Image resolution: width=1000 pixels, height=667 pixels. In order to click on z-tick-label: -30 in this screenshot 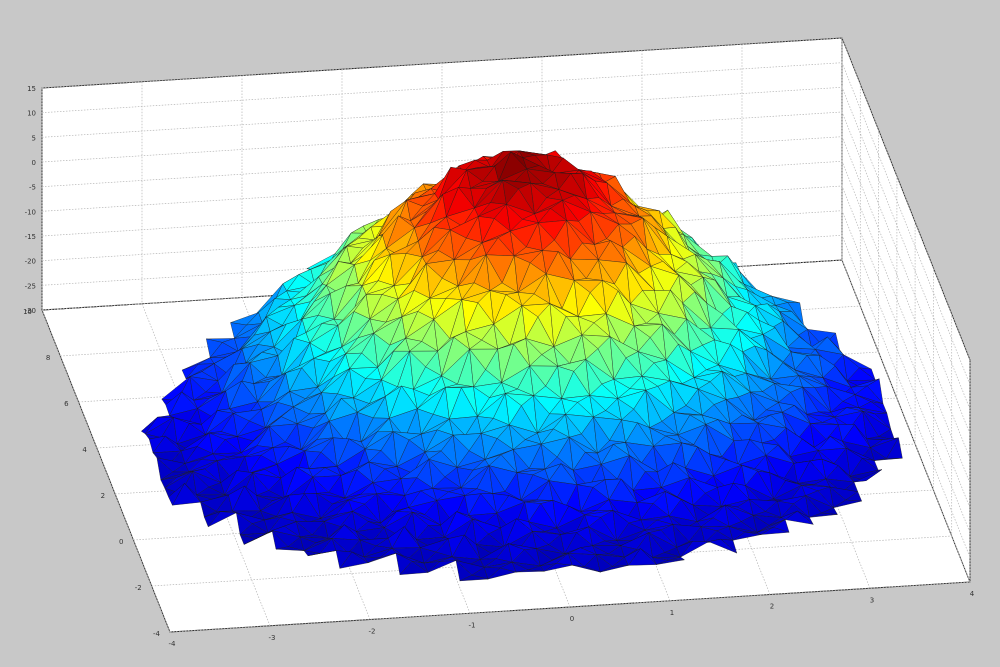, I will do `click(30, 311)`.